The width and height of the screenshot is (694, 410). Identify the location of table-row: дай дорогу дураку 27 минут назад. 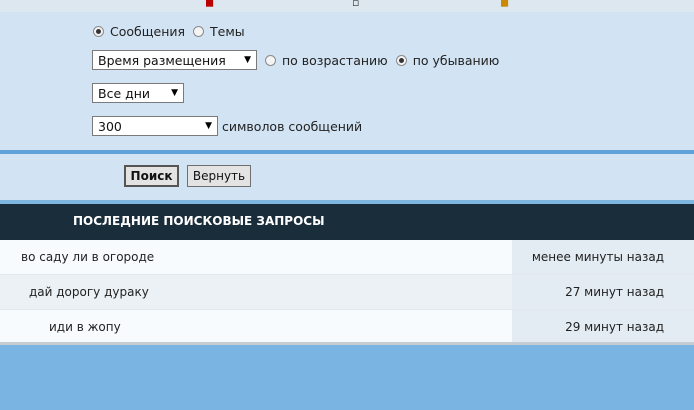
(347, 292).